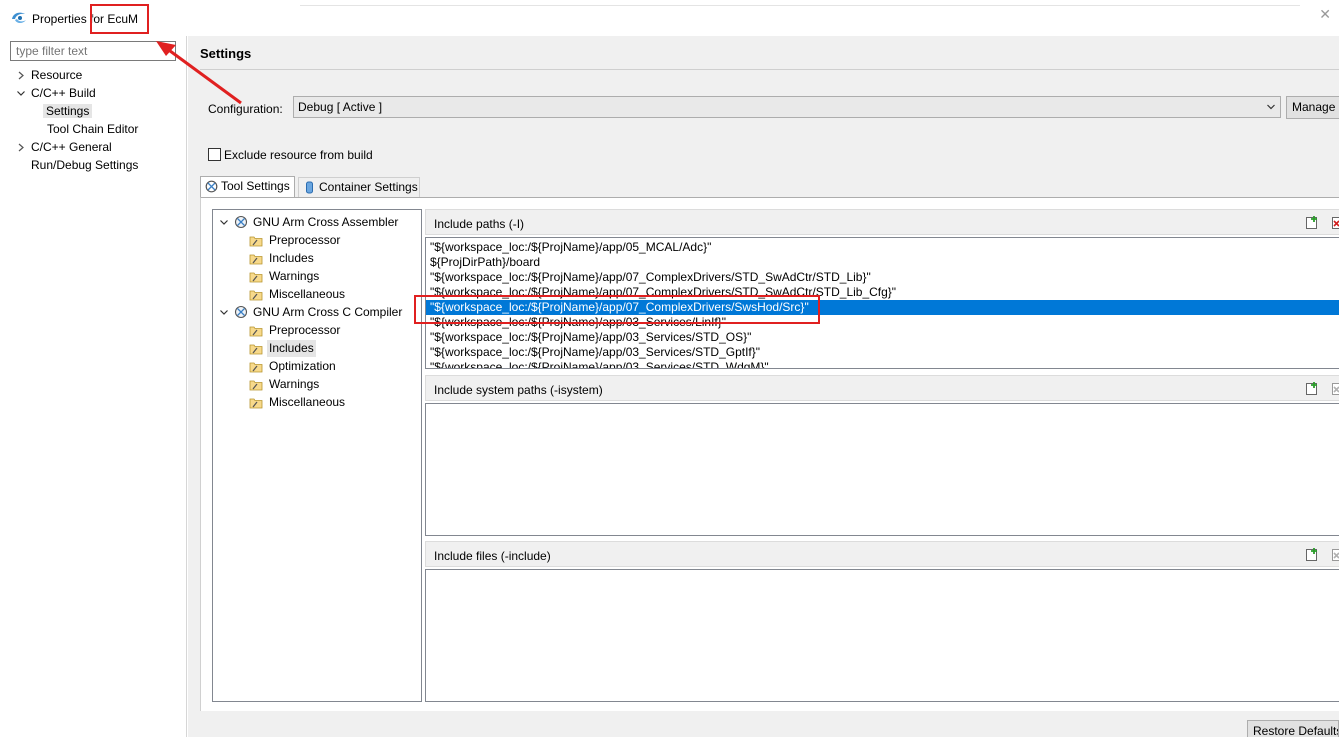  I want to click on sidebar-item-tool-chain-editor: Tool Chain Editor, so click(92, 129).